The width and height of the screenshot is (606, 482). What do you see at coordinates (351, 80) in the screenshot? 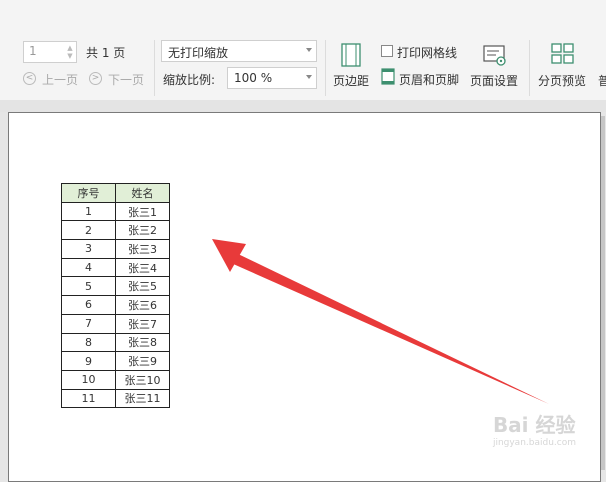
I see `margin-button: 页边距` at bounding box center [351, 80].